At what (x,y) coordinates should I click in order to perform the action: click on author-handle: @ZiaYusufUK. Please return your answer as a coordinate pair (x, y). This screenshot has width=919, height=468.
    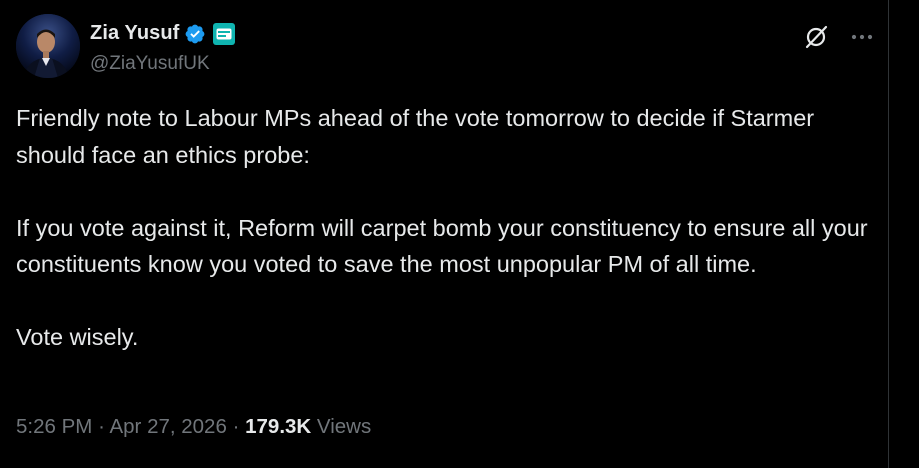
    Looking at the image, I should click on (150, 64).